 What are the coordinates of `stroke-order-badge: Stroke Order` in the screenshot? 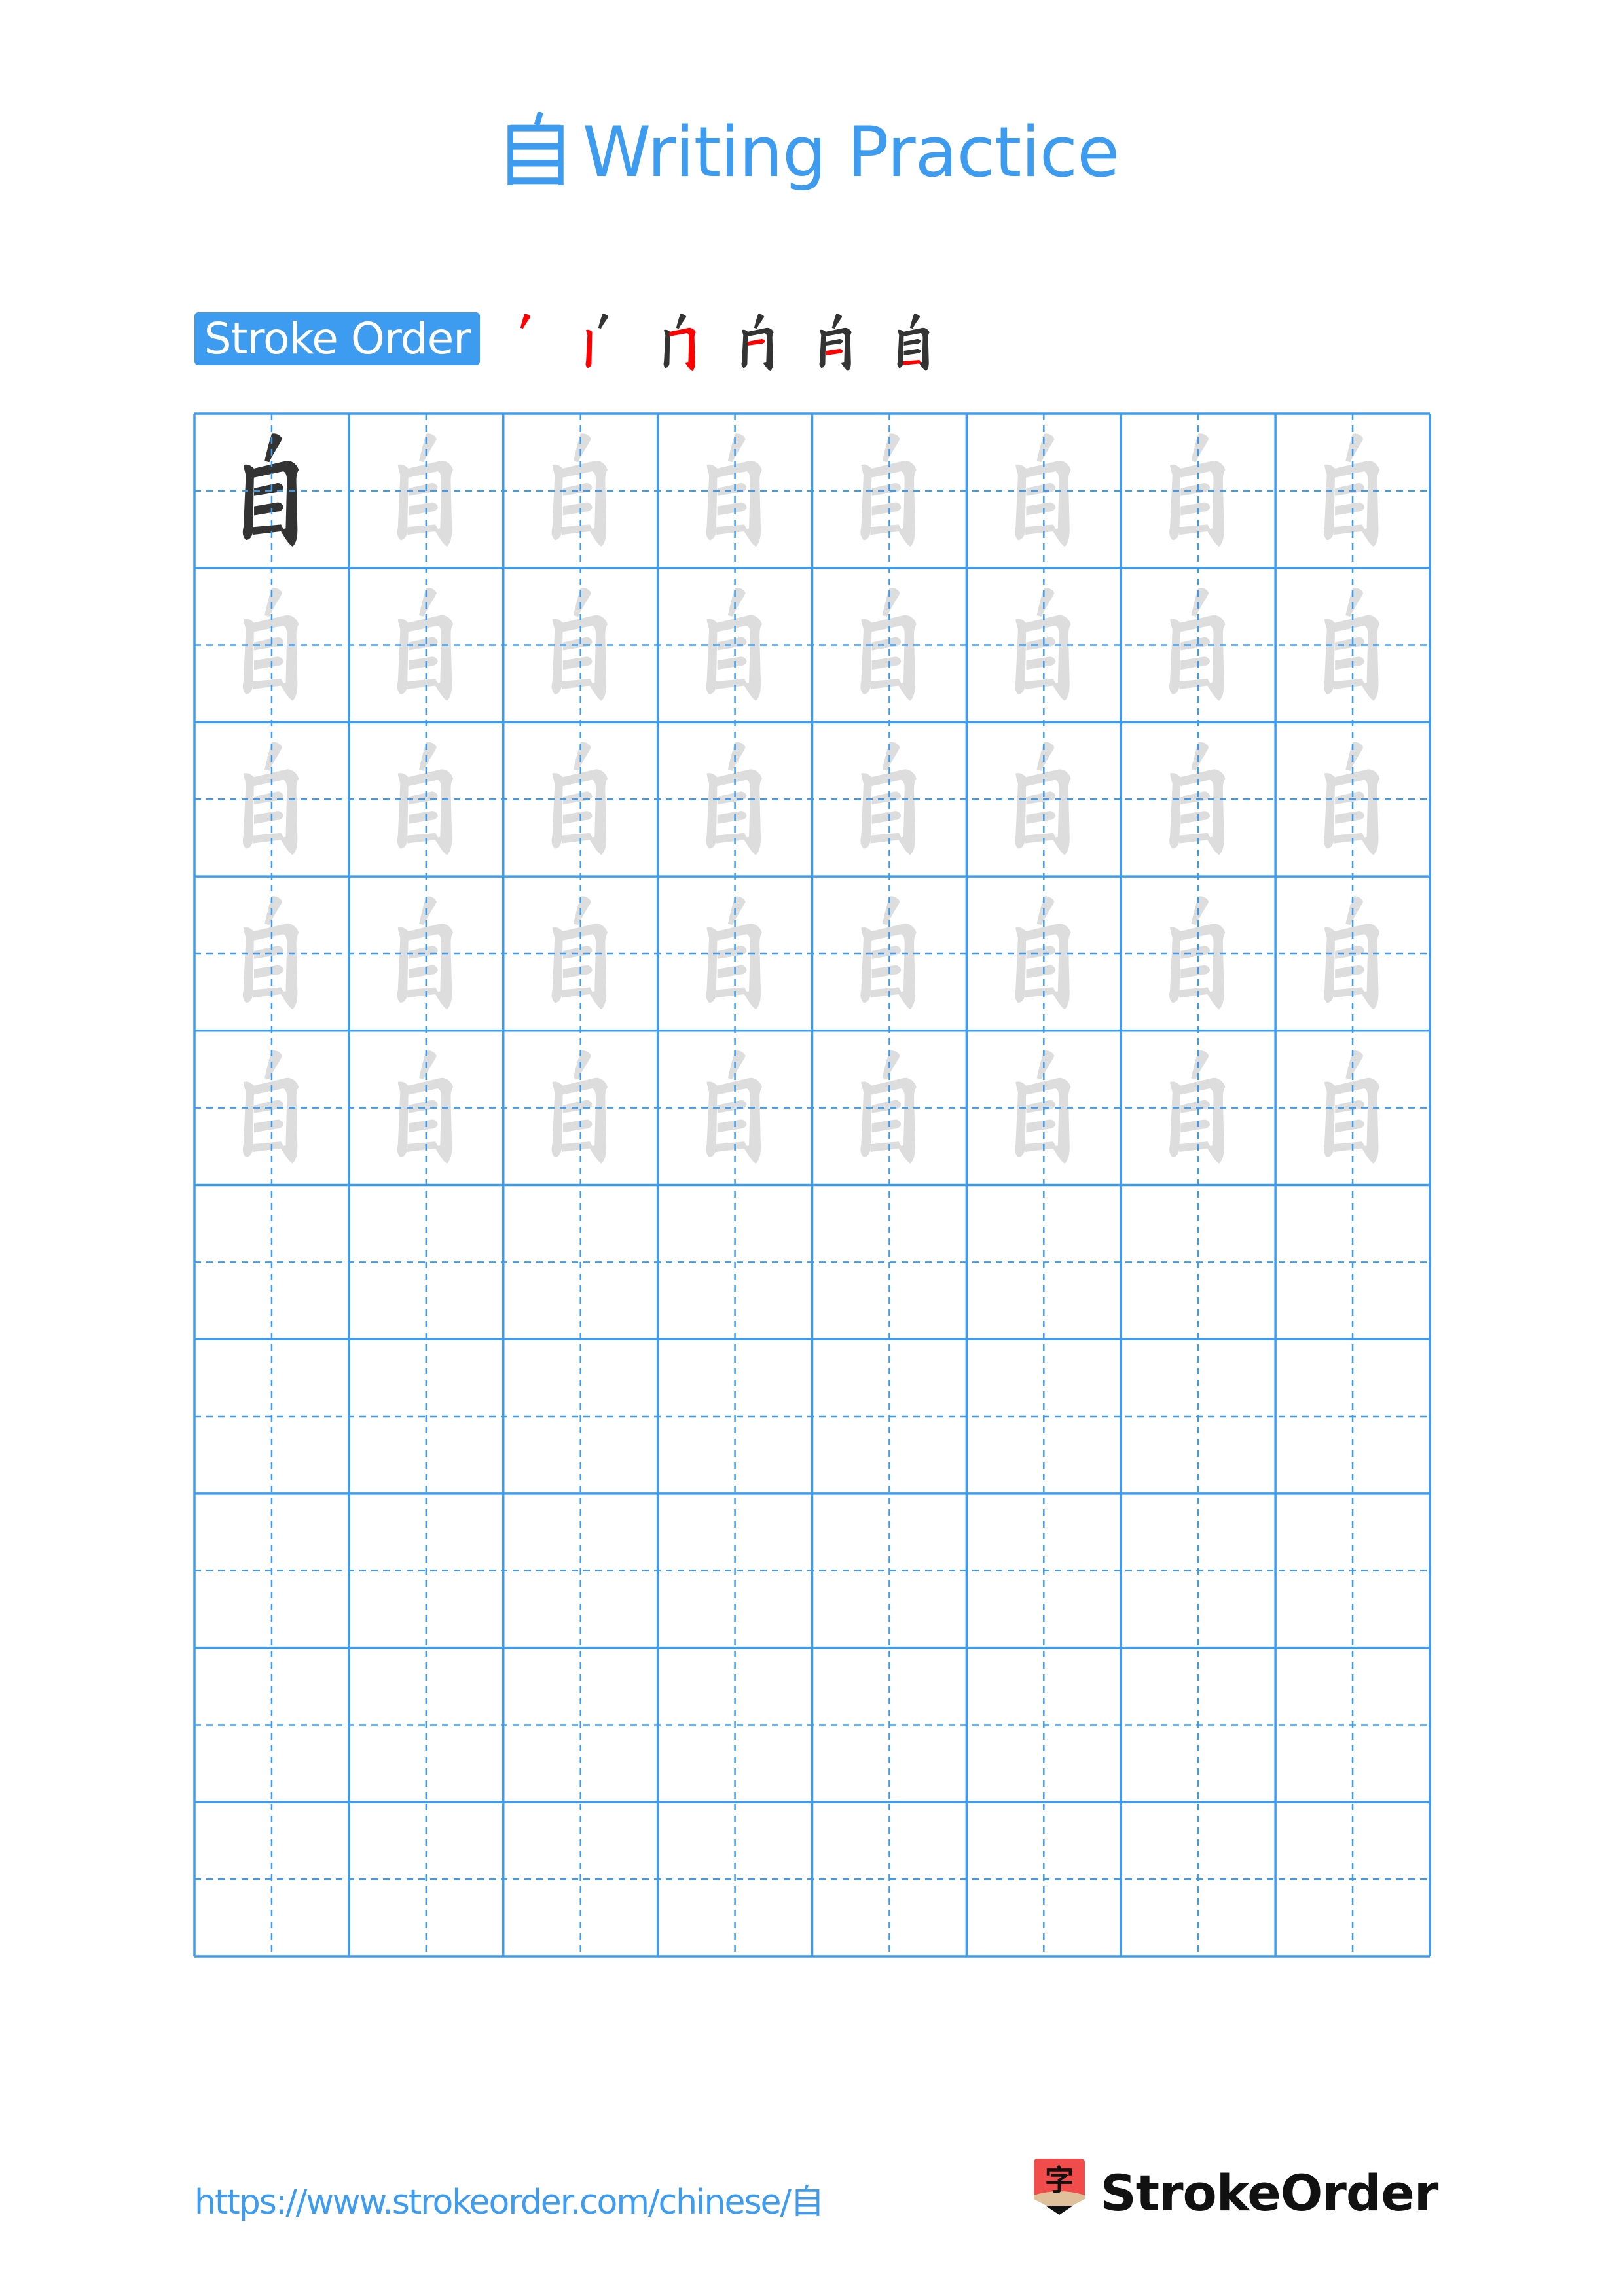 It's located at (337, 338).